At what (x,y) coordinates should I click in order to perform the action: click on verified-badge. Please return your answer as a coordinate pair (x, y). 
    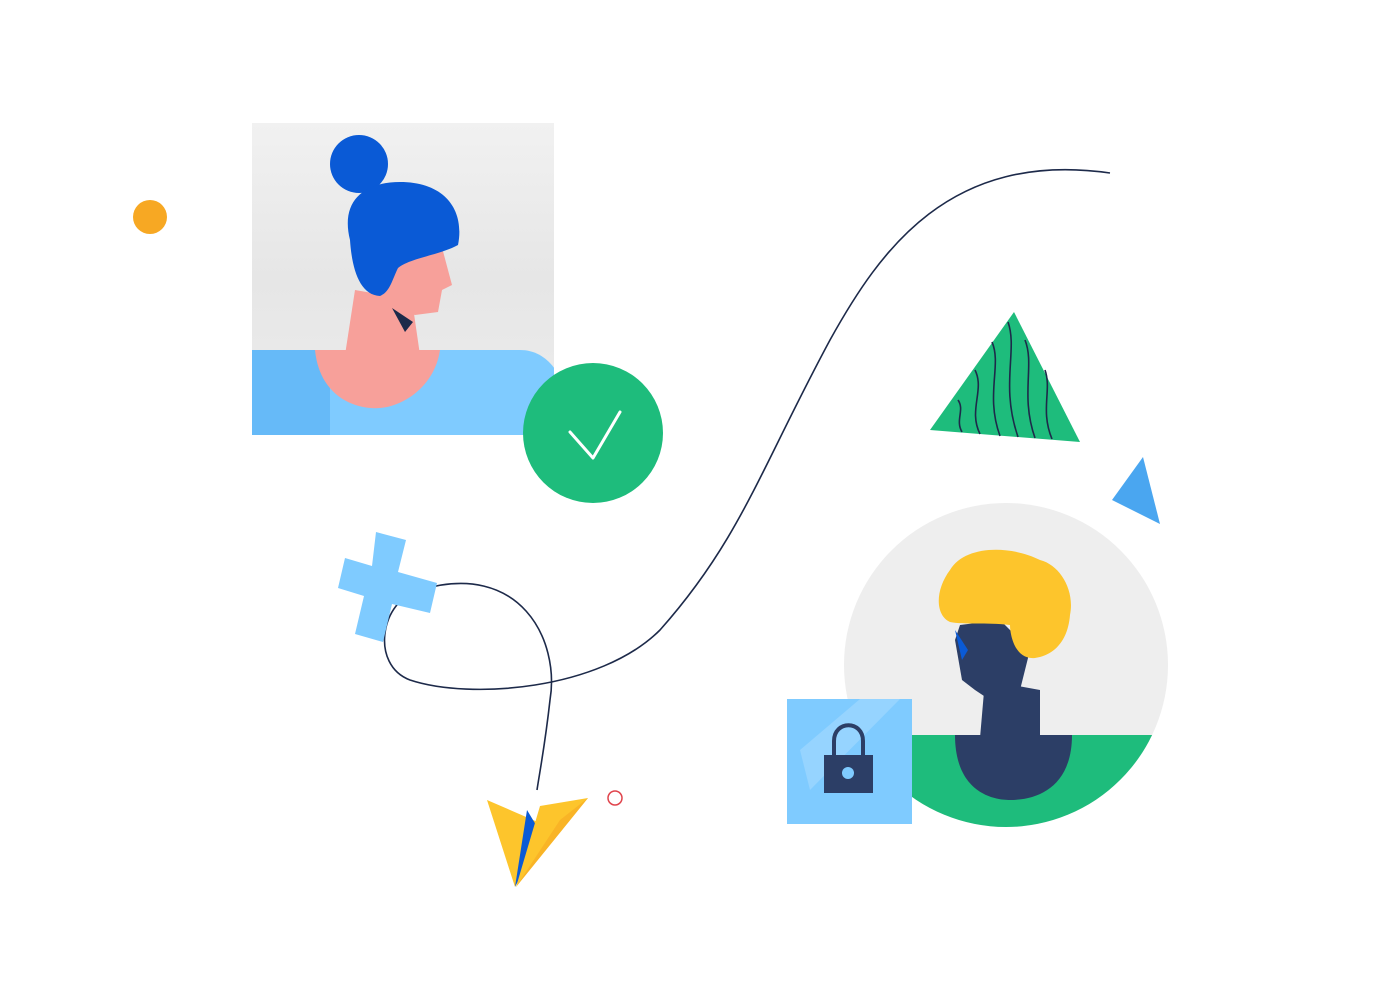
    Looking at the image, I should click on (593, 433).